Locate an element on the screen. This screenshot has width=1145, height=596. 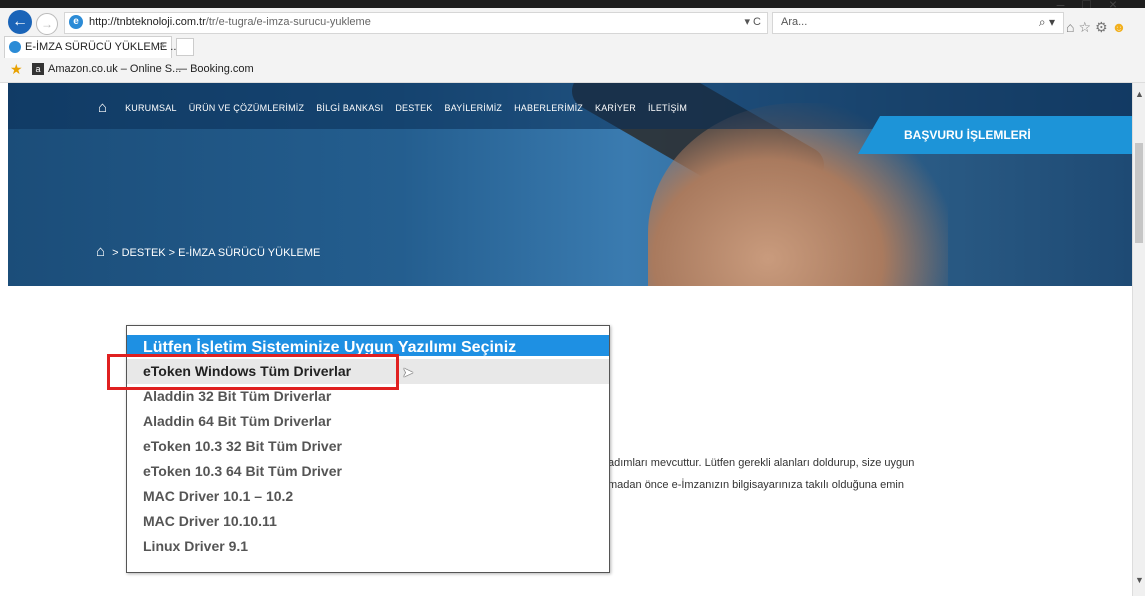
favorite-booking: — Booking.com is located at coordinates (215, 69).